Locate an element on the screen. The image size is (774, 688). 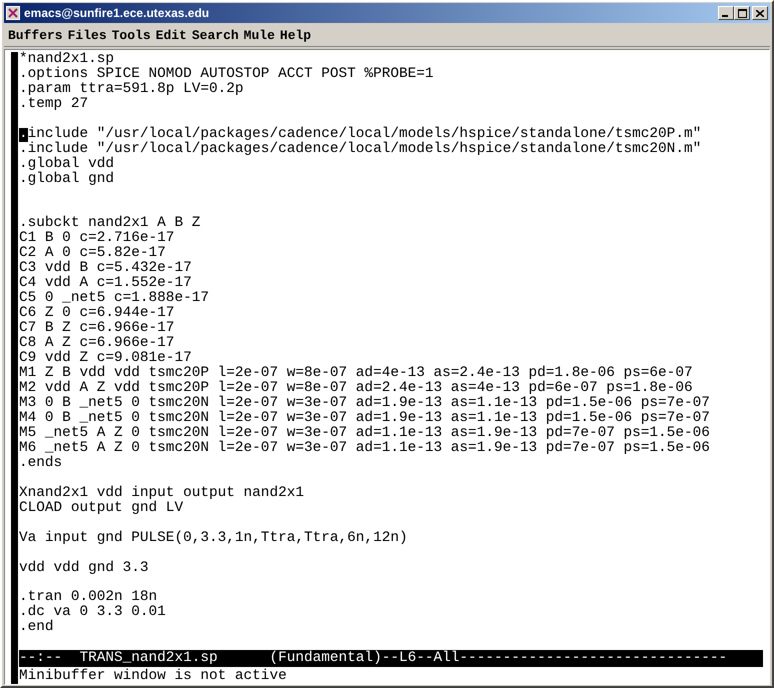
code-line: C8 A Z c=6.966e-17 is located at coordinates (96, 344).